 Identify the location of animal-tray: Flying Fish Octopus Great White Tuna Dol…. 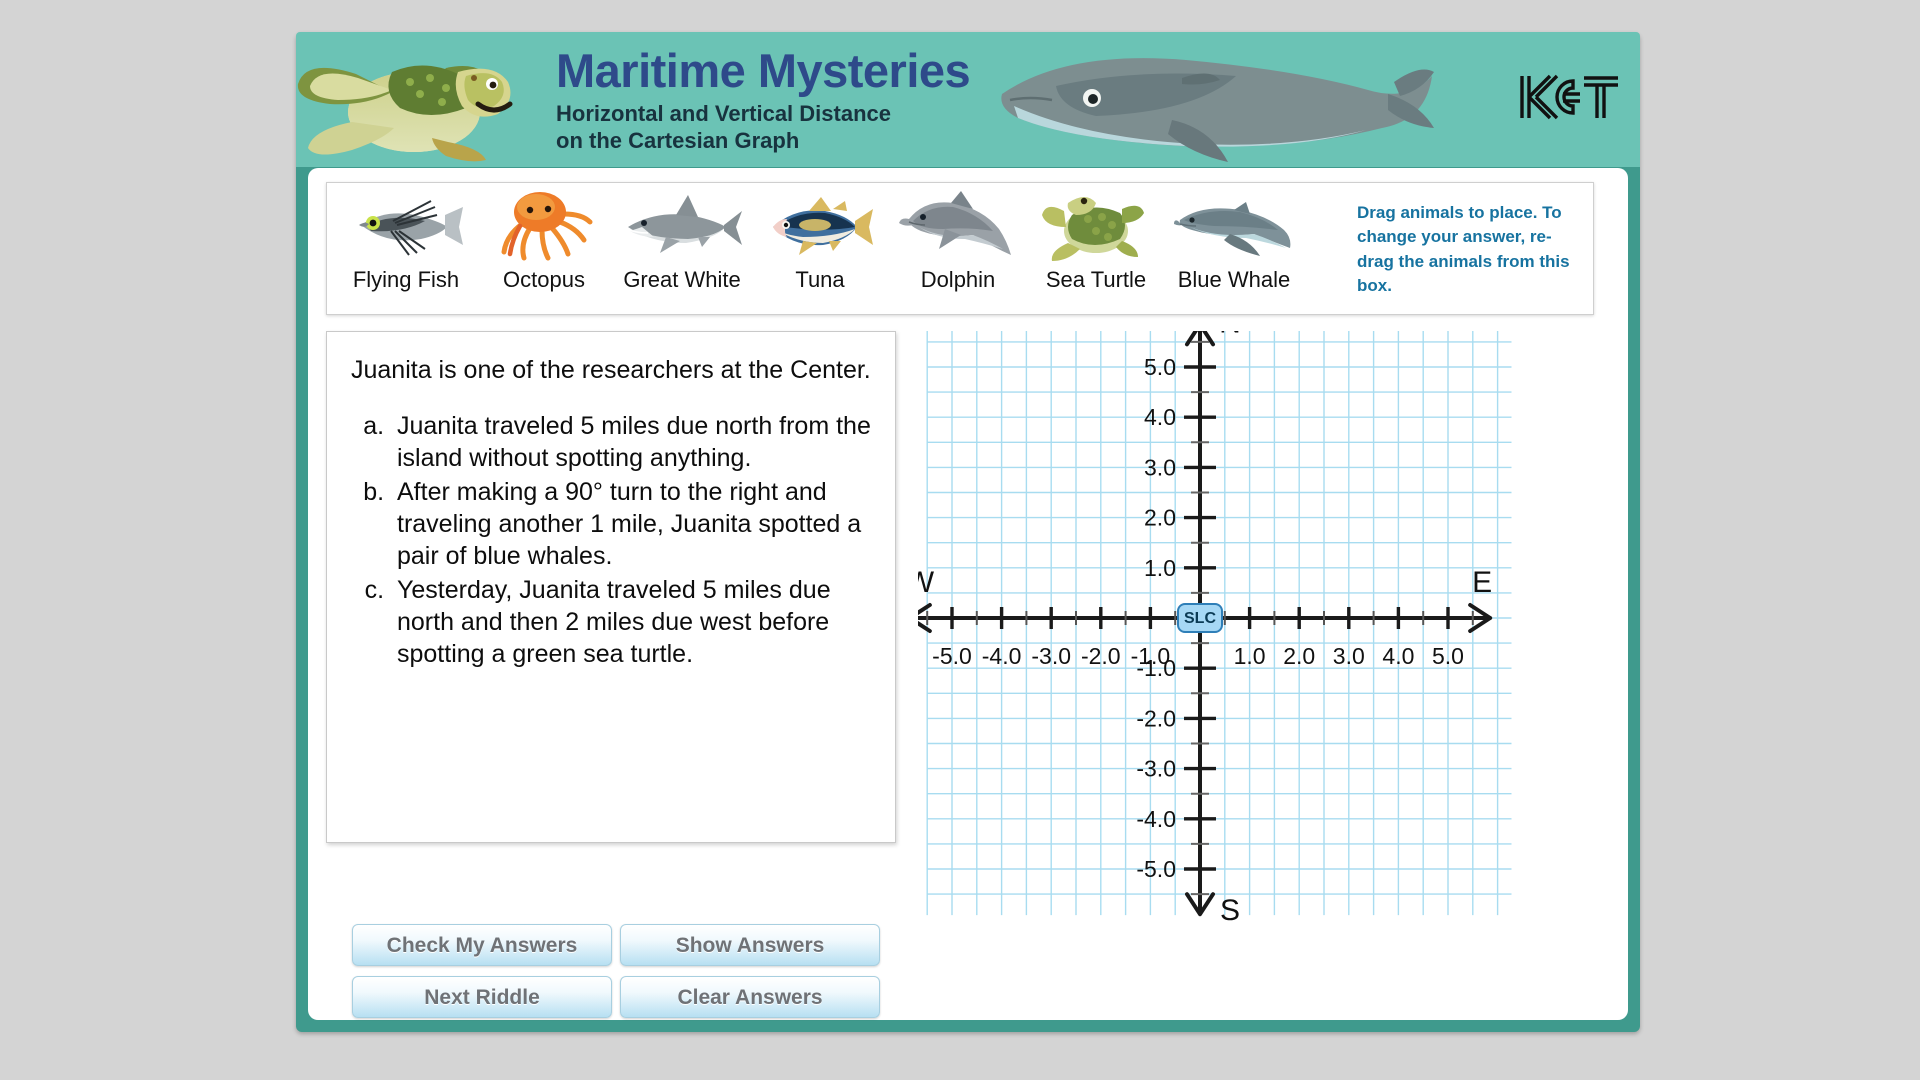
(960, 248).